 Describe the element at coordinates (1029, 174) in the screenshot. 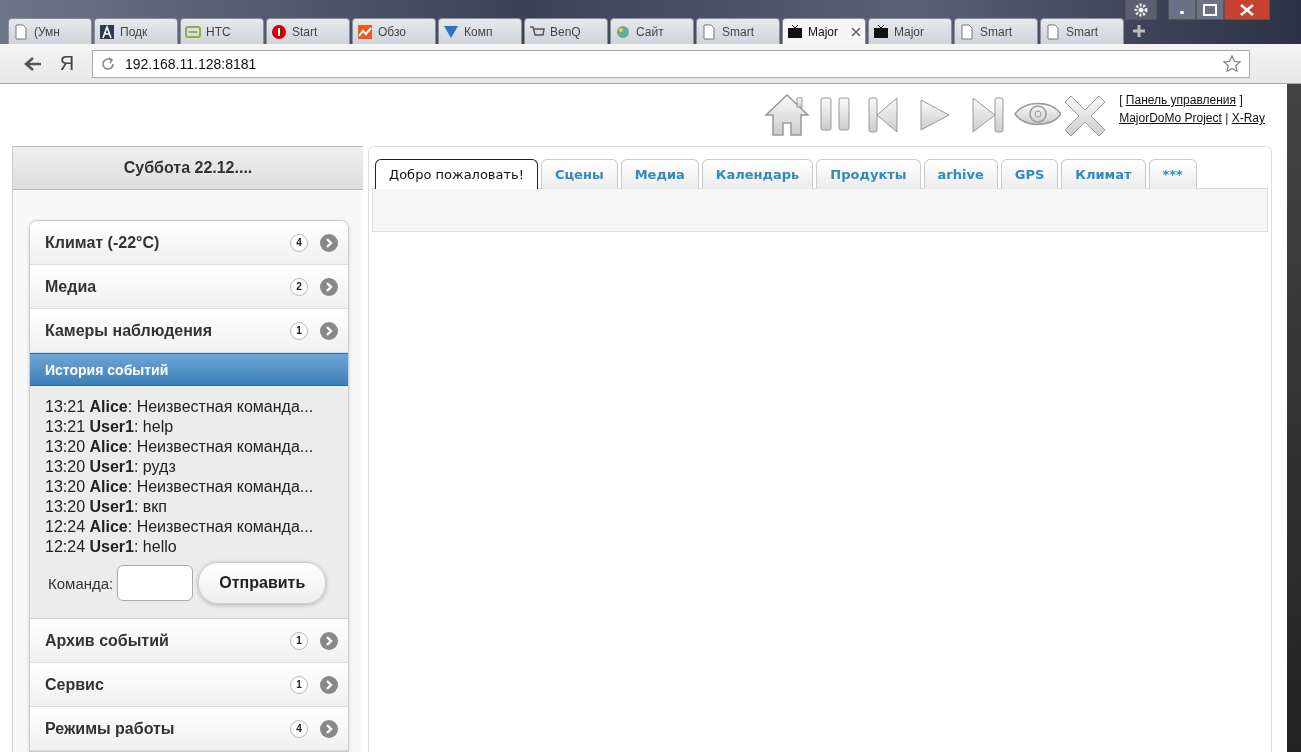

I see `content-tab: GPS` at that location.